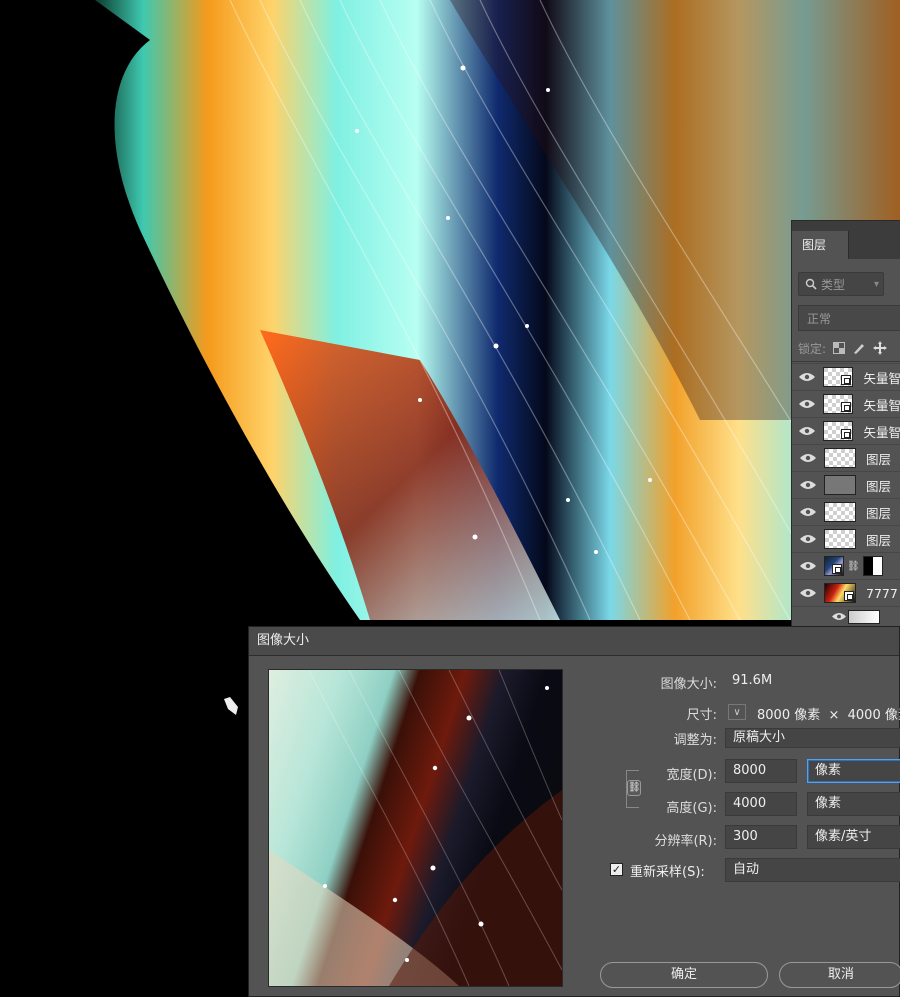  I want to click on lock-pixels-icon, so click(859, 348).